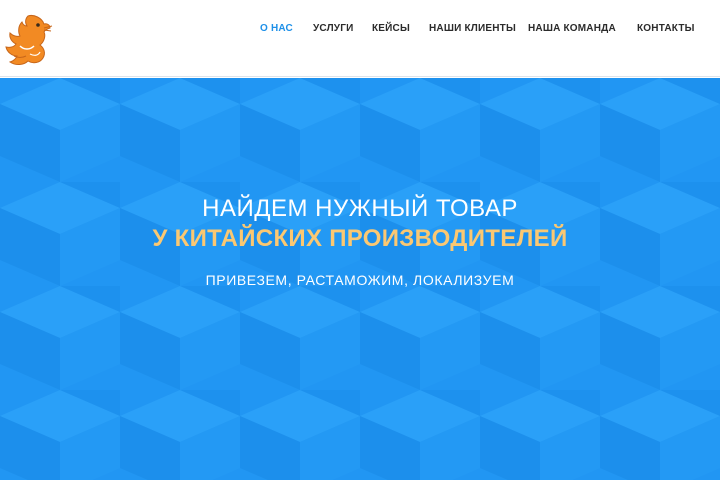 The width and height of the screenshot is (720, 480). Describe the element at coordinates (572, 29) in the screenshot. I see `nav-item-team: НАША КОМАНДА` at that location.